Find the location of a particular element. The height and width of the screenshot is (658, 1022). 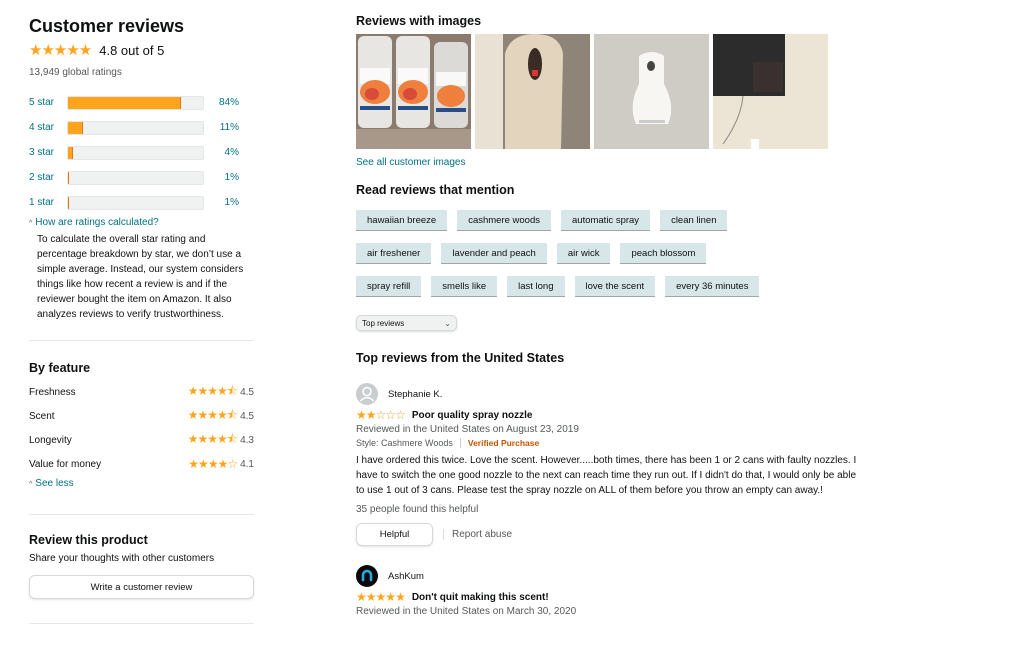

see-less-link: See less is located at coordinates (54, 483).